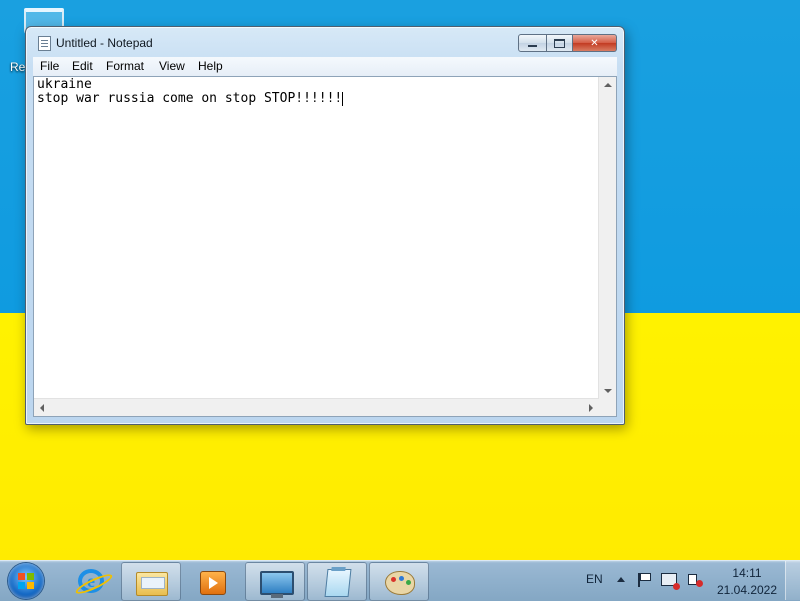 This screenshot has width=800, height=601. I want to click on scroll-right-icon, so click(591, 408).